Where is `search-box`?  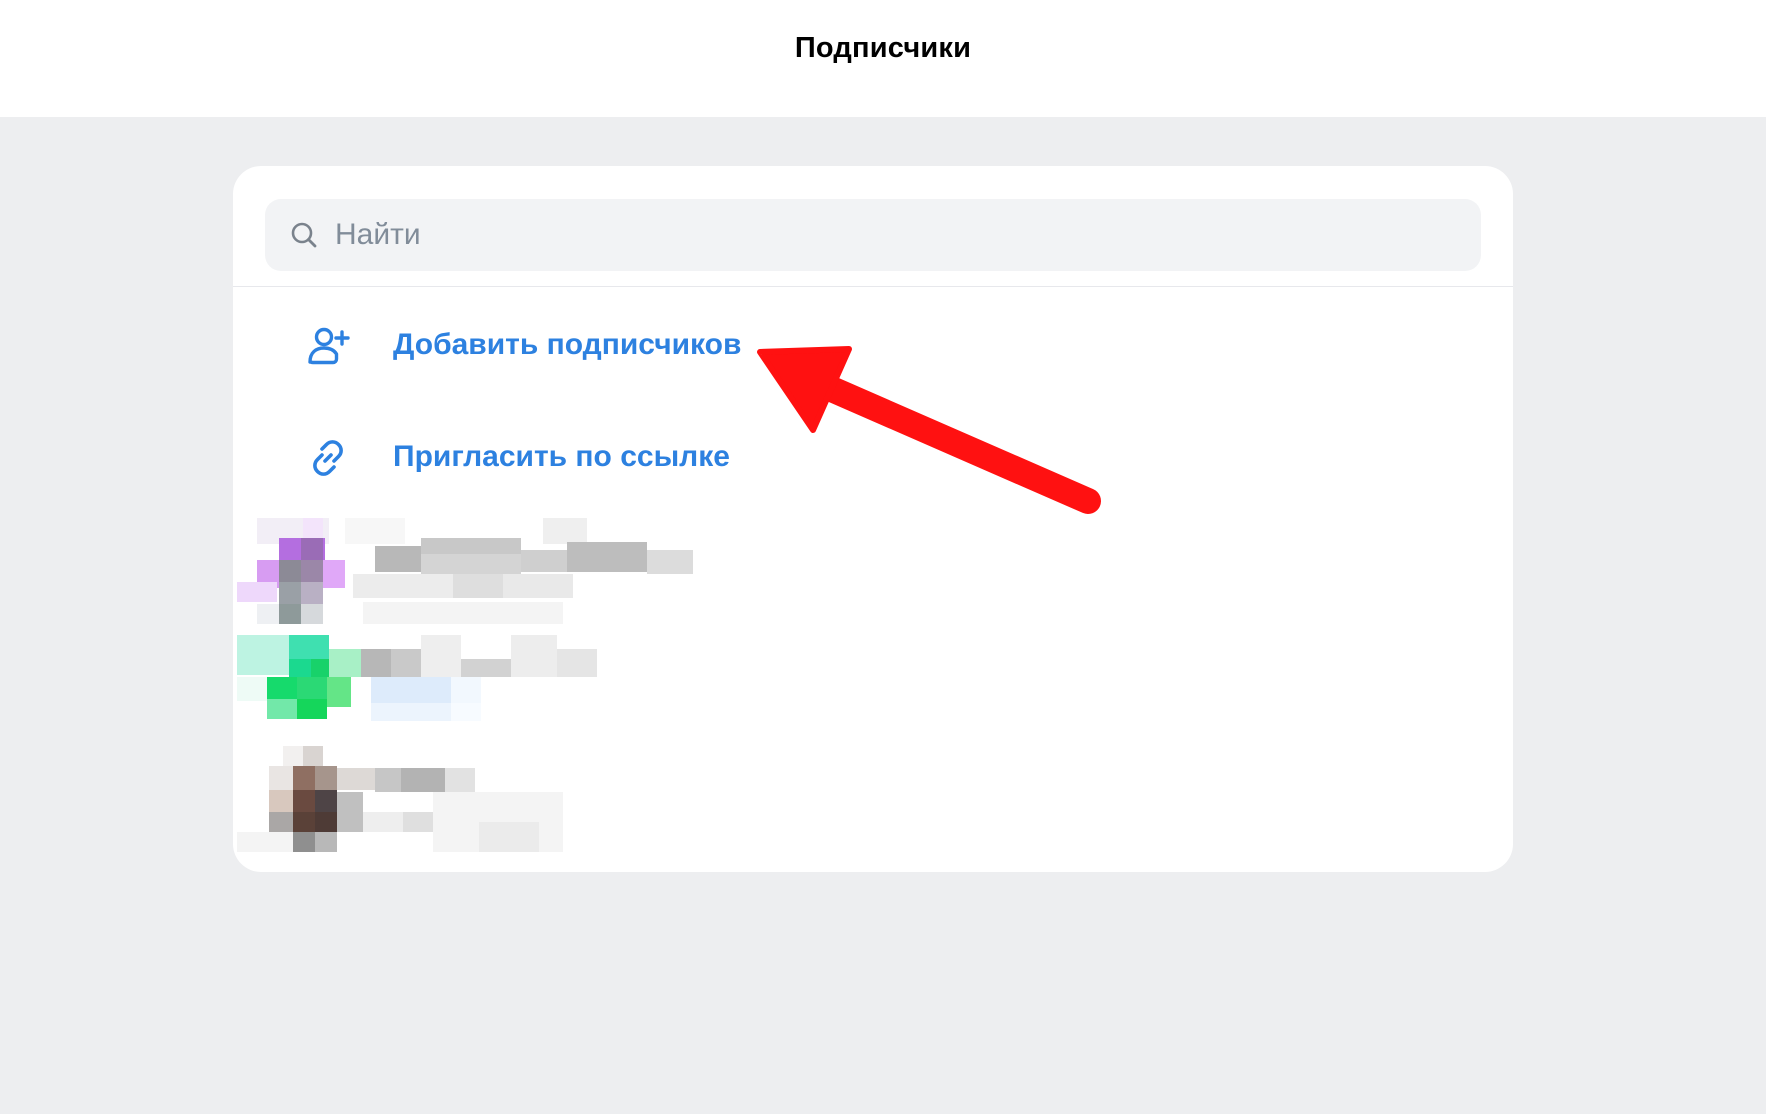
search-box is located at coordinates (873, 235).